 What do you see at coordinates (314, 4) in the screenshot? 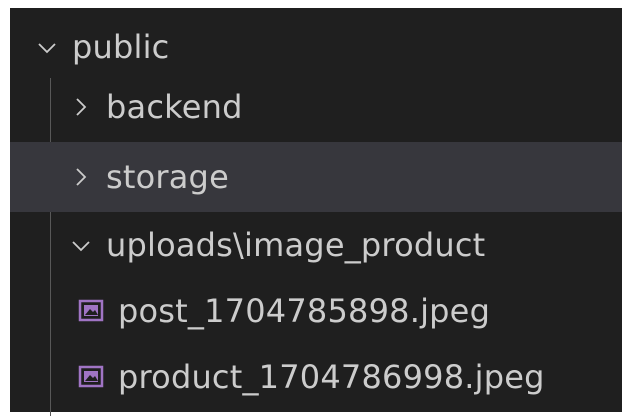
I see `frame-top-edge` at bounding box center [314, 4].